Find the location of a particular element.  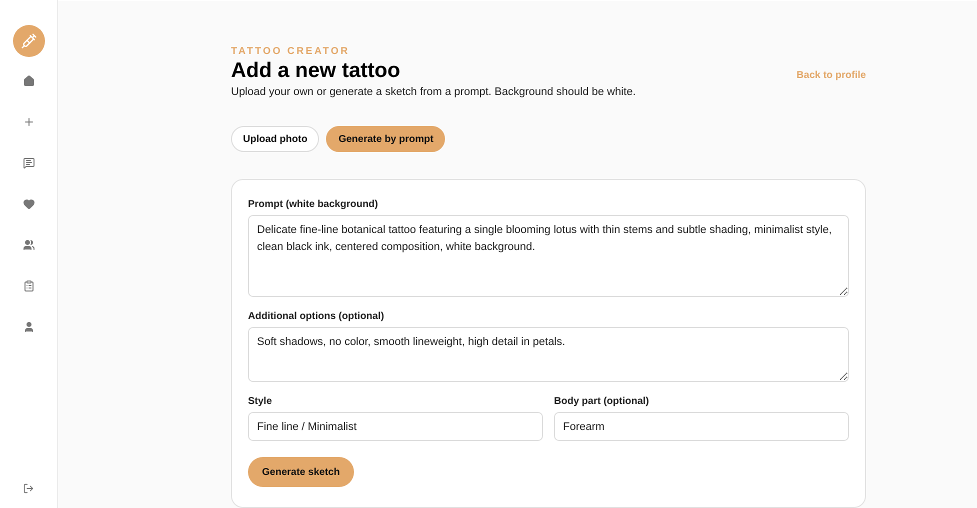

message-icon is located at coordinates (29, 163).